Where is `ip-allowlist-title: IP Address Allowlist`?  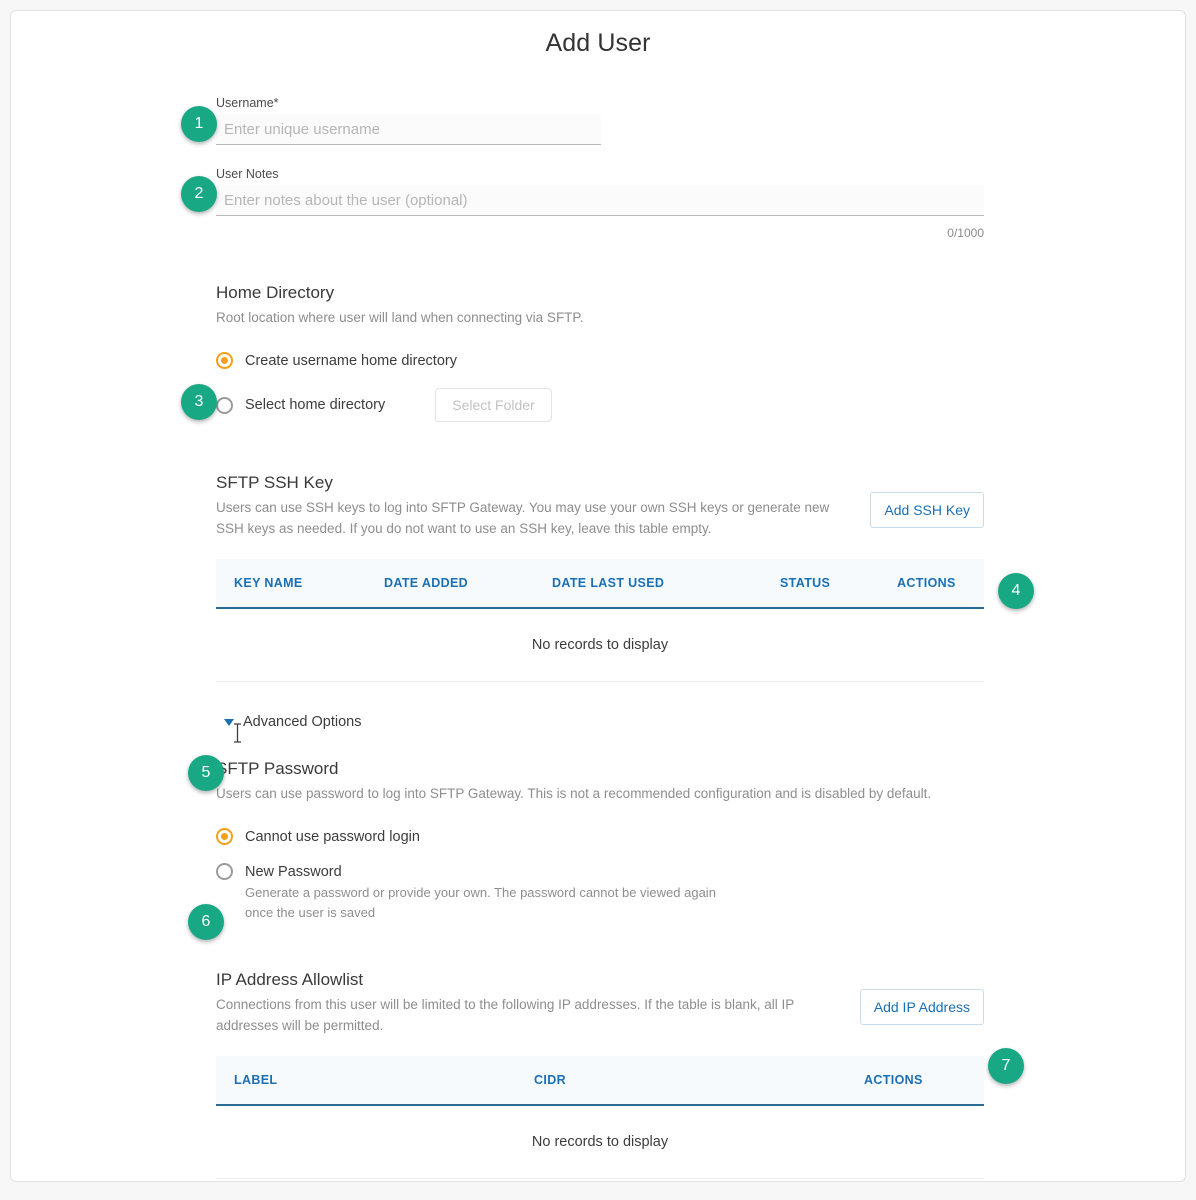
ip-allowlist-title: IP Address Allowlist is located at coordinates (290, 979).